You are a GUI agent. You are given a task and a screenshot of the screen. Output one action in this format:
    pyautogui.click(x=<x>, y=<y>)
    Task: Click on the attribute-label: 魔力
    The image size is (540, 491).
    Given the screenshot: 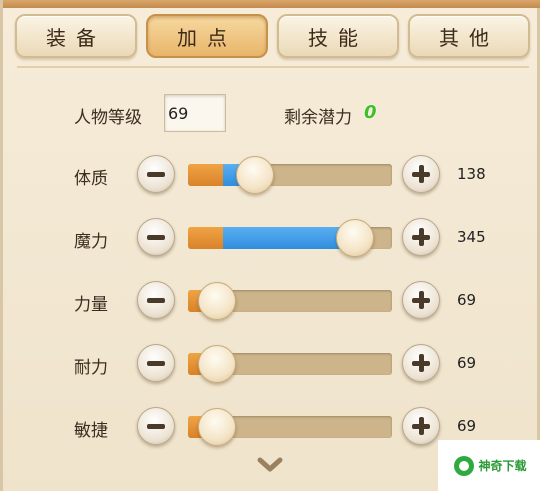 What is the action you would take?
    pyautogui.click(x=91, y=242)
    